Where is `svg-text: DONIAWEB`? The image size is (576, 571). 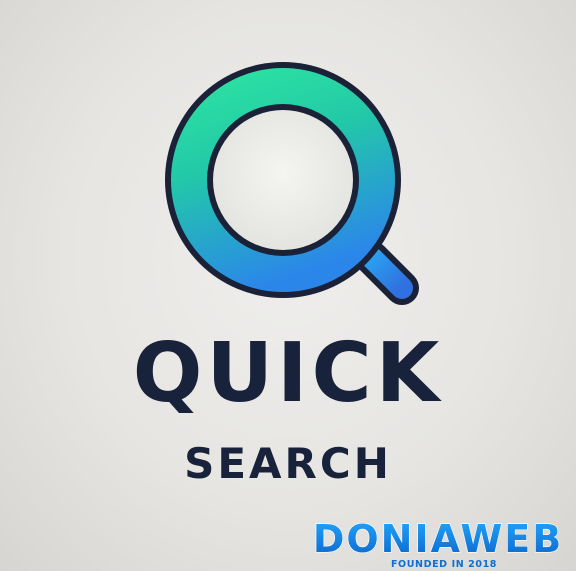
svg-text: DONIAWEB is located at coordinates (438, 539).